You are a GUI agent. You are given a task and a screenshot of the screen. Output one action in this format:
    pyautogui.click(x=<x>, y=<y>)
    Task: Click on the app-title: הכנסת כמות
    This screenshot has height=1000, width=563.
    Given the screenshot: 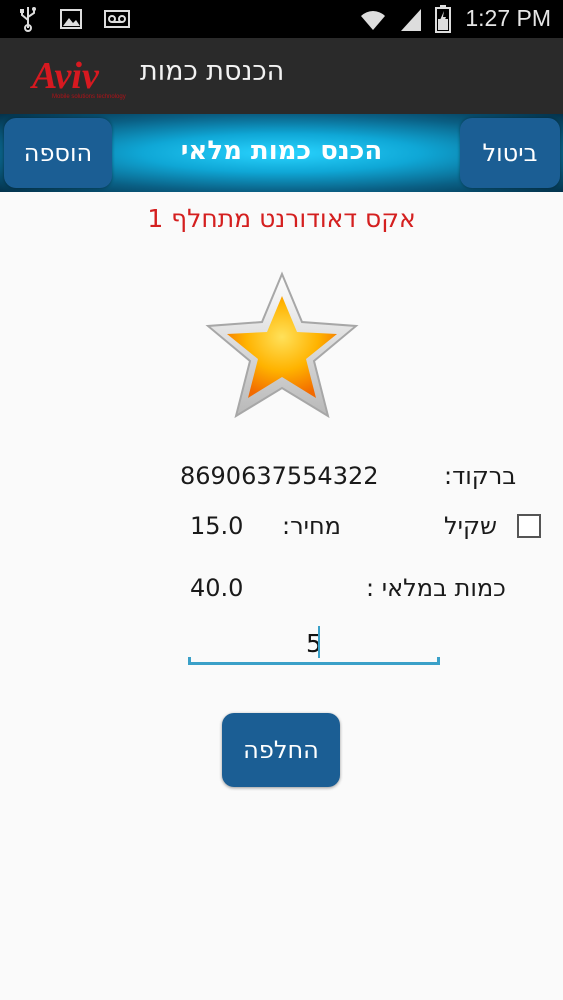 What is the action you would take?
    pyautogui.click(x=212, y=71)
    